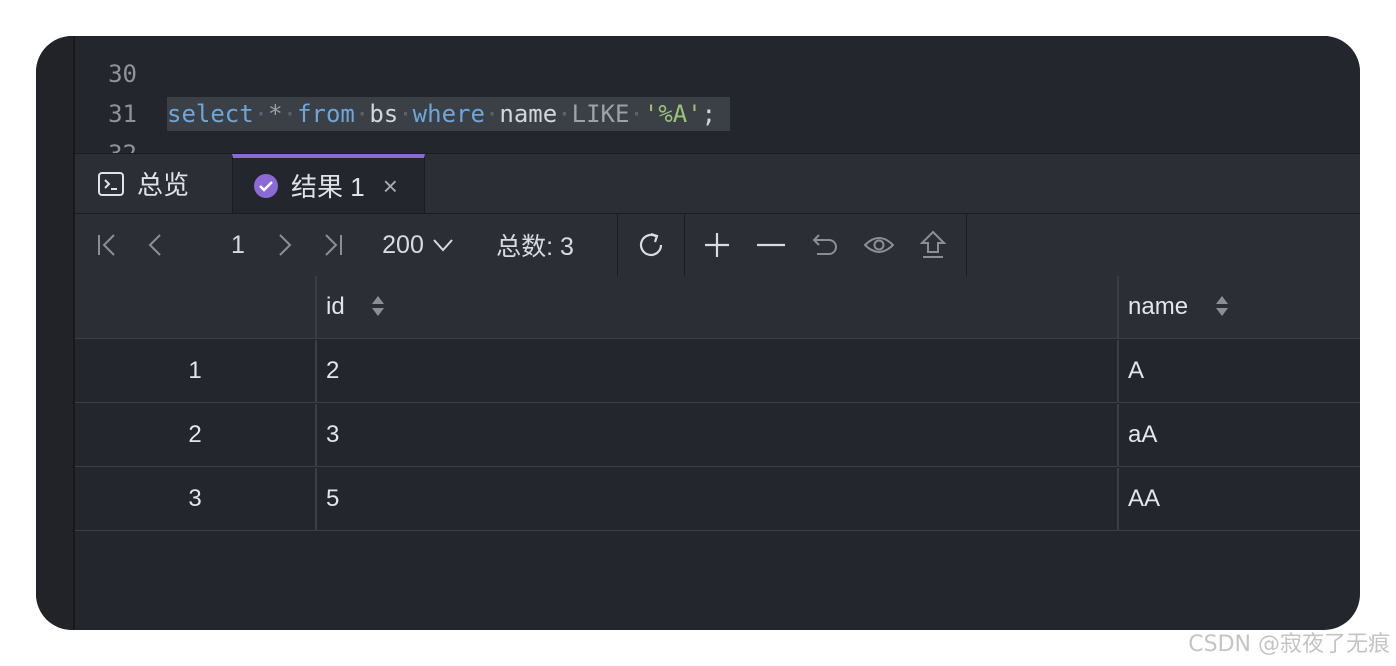 This screenshot has height=666, width=1396. What do you see at coordinates (672, 114) in the screenshot?
I see `token-string: '%A'` at bounding box center [672, 114].